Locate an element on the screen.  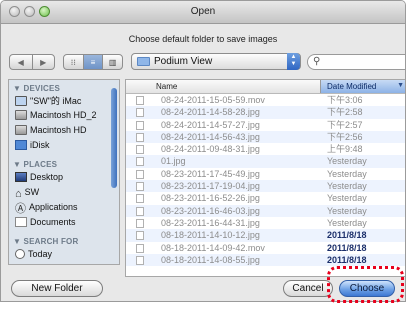
file-name: 08-18-2011-14-10-12.jpg is located at coordinates (210, 235).